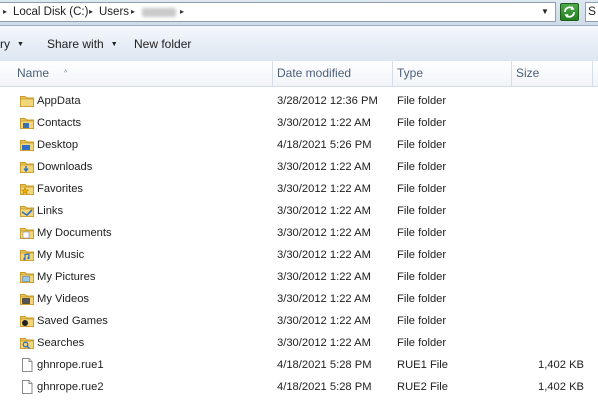 This screenshot has height=408, width=598. What do you see at coordinates (144, 73) in the screenshot?
I see `column-header-name: Name ^` at bounding box center [144, 73].